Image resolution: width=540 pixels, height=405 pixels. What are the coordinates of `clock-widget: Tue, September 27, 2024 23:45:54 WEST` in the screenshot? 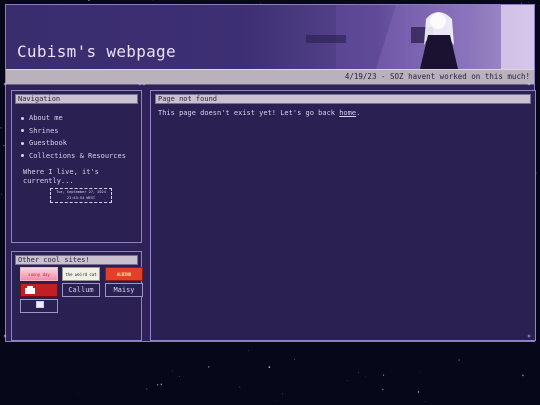 It's located at (81, 195).